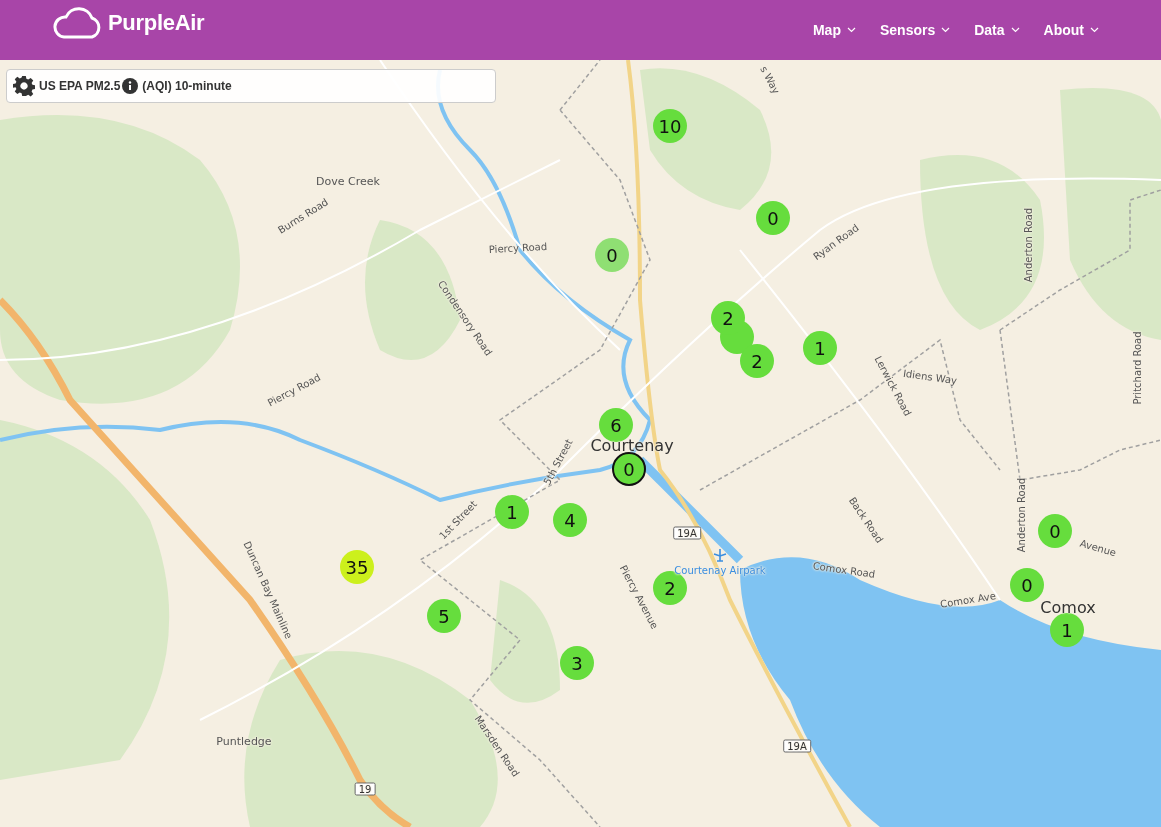 The width and height of the screenshot is (1161, 827). Describe the element at coordinates (968, 600) in the screenshot. I see `road-label: Comox Ave` at that location.